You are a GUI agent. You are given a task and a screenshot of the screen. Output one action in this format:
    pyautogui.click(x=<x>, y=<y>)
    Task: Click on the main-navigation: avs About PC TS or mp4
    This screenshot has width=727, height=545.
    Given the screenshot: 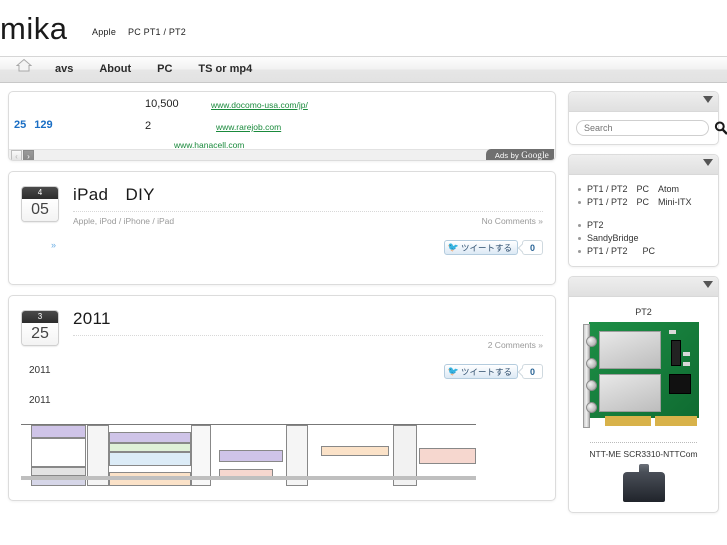 What is the action you would take?
    pyautogui.click(x=363, y=69)
    